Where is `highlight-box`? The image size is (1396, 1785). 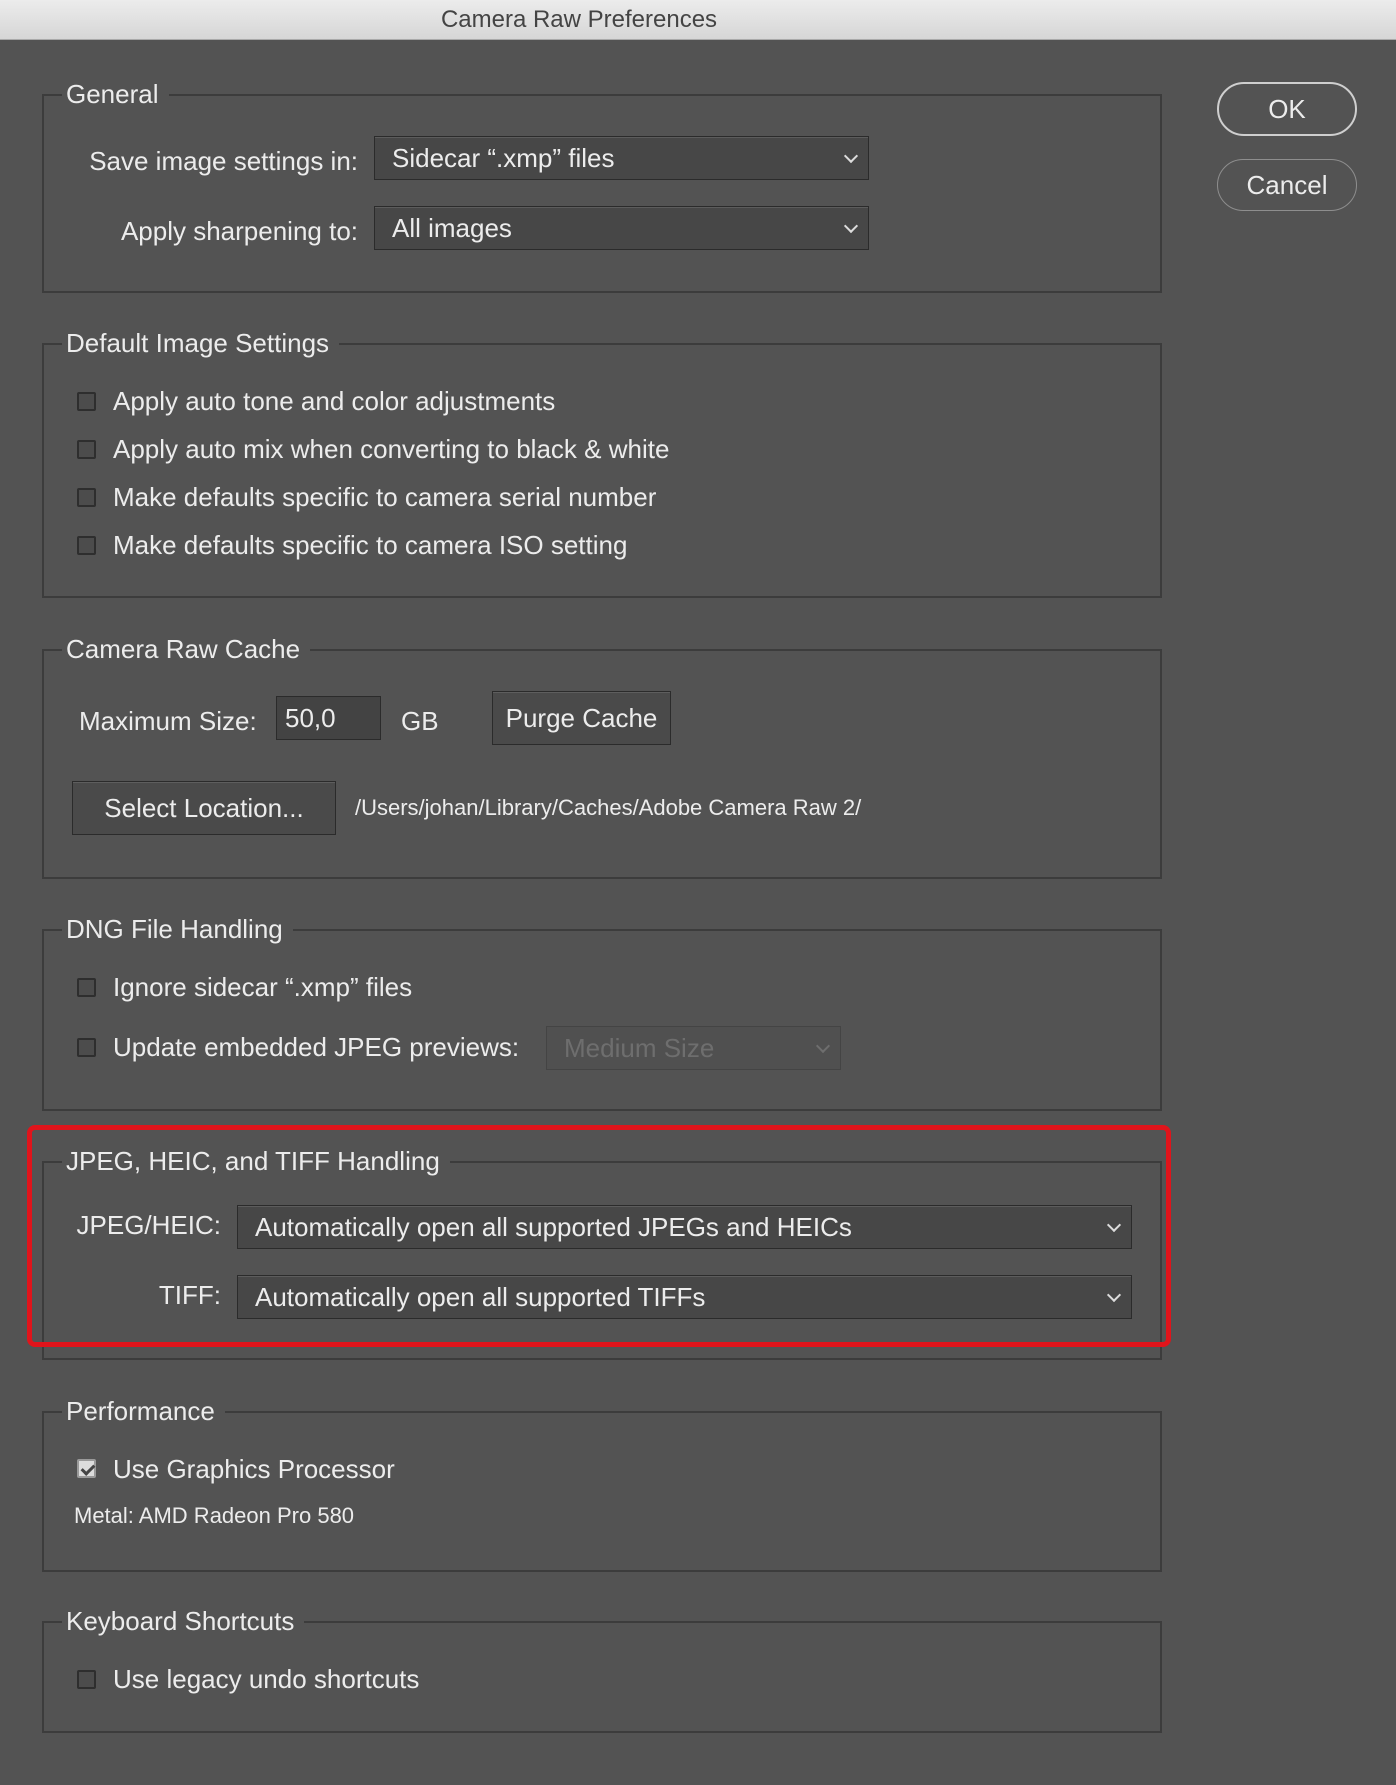 highlight-box is located at coordinates (599, 1236).